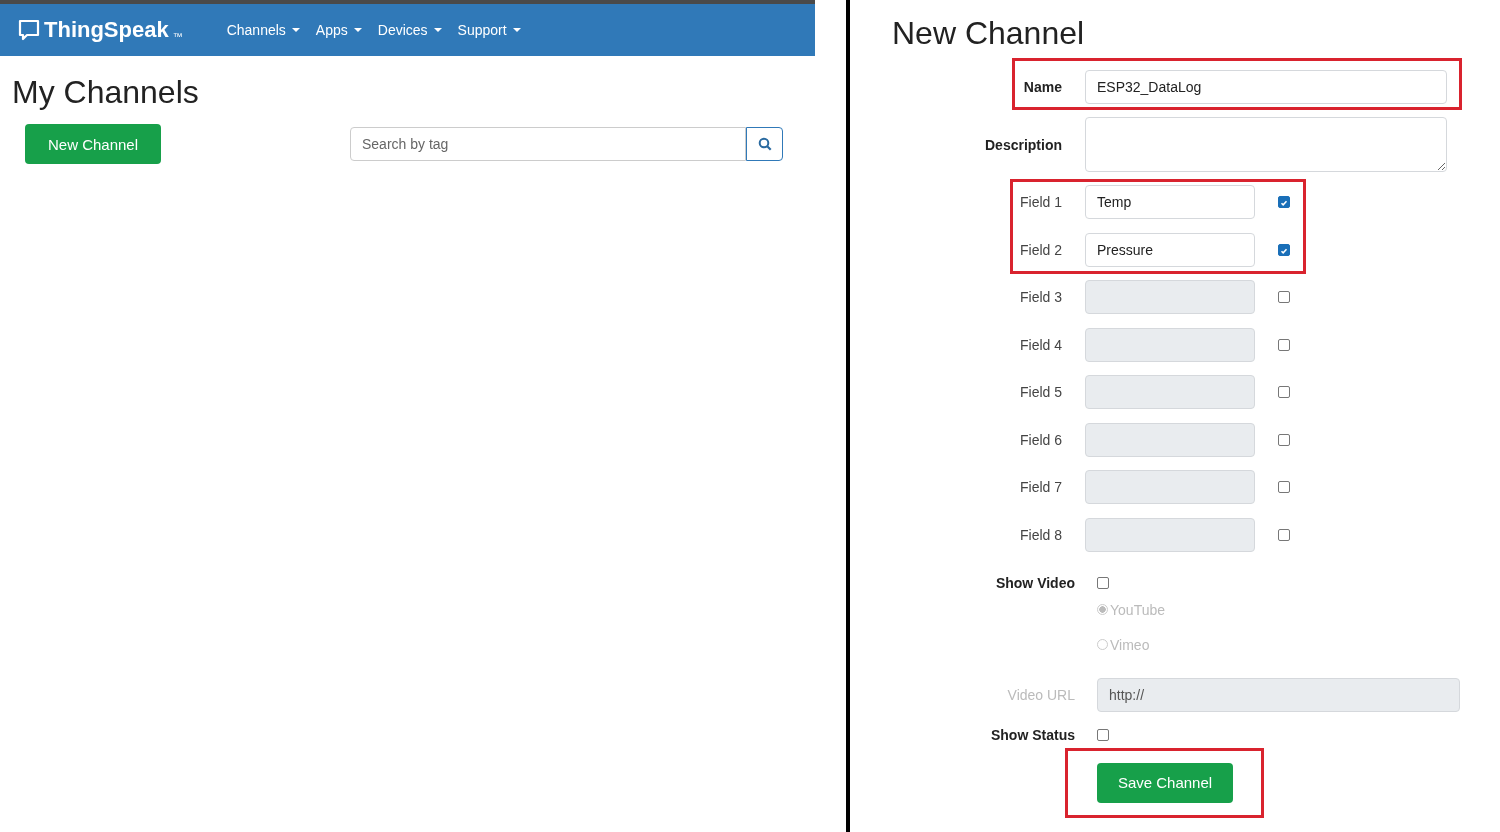 The height and width of the screenshot is (832, 1500). Describe the element at coordinates (106, 92) in the screenshot. I see `page-title: My Channels` at that location.